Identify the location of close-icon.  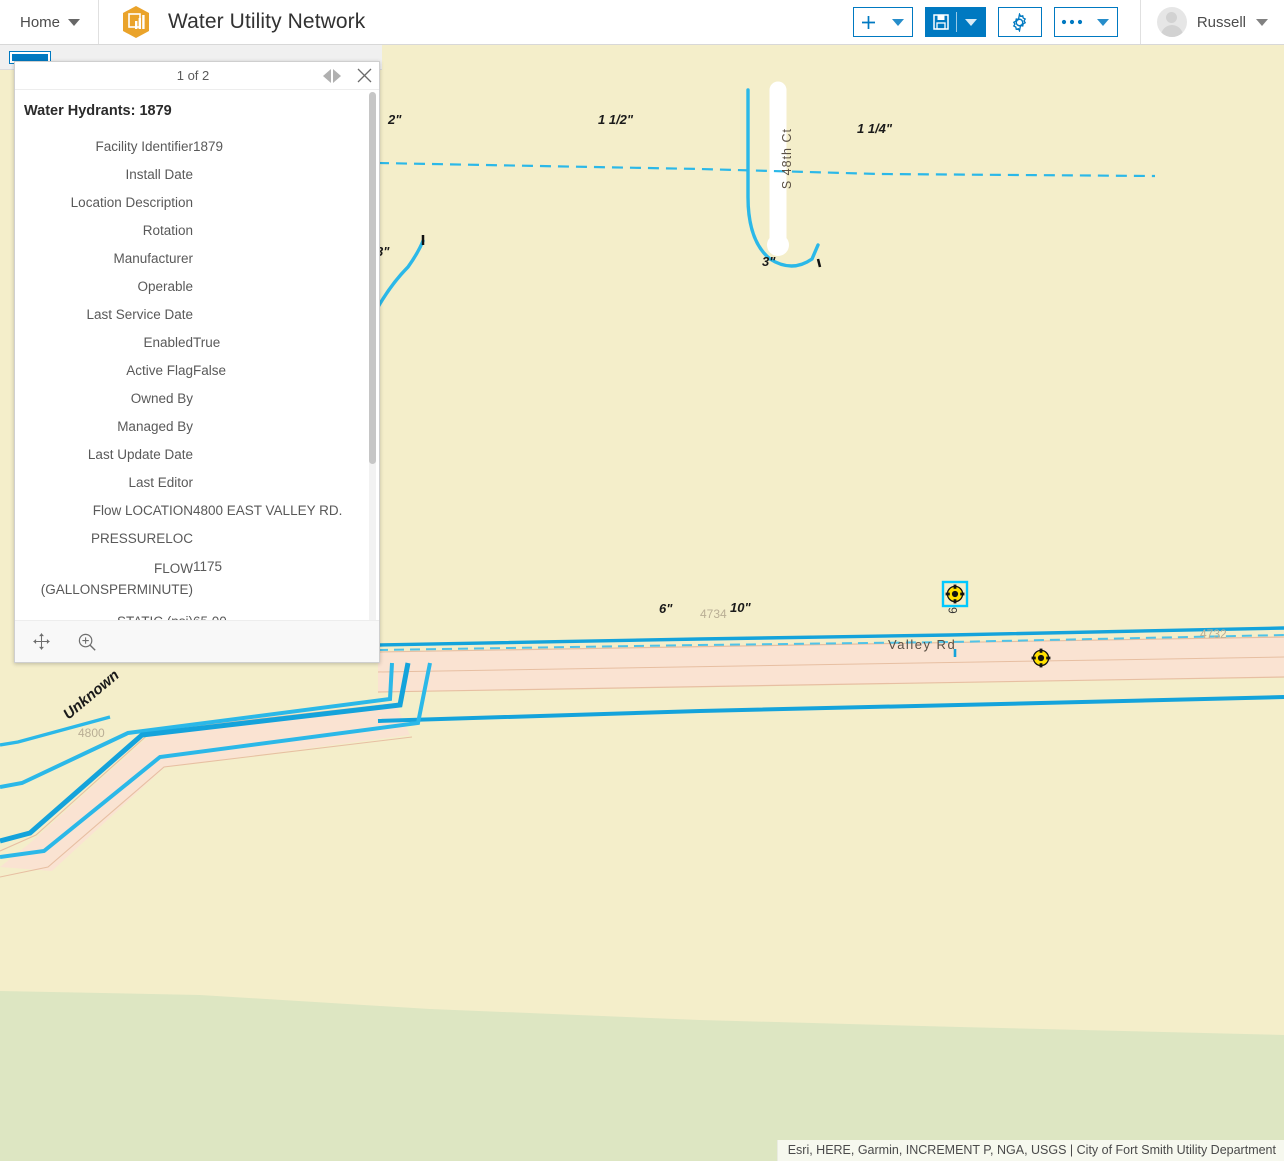
(364, 75).